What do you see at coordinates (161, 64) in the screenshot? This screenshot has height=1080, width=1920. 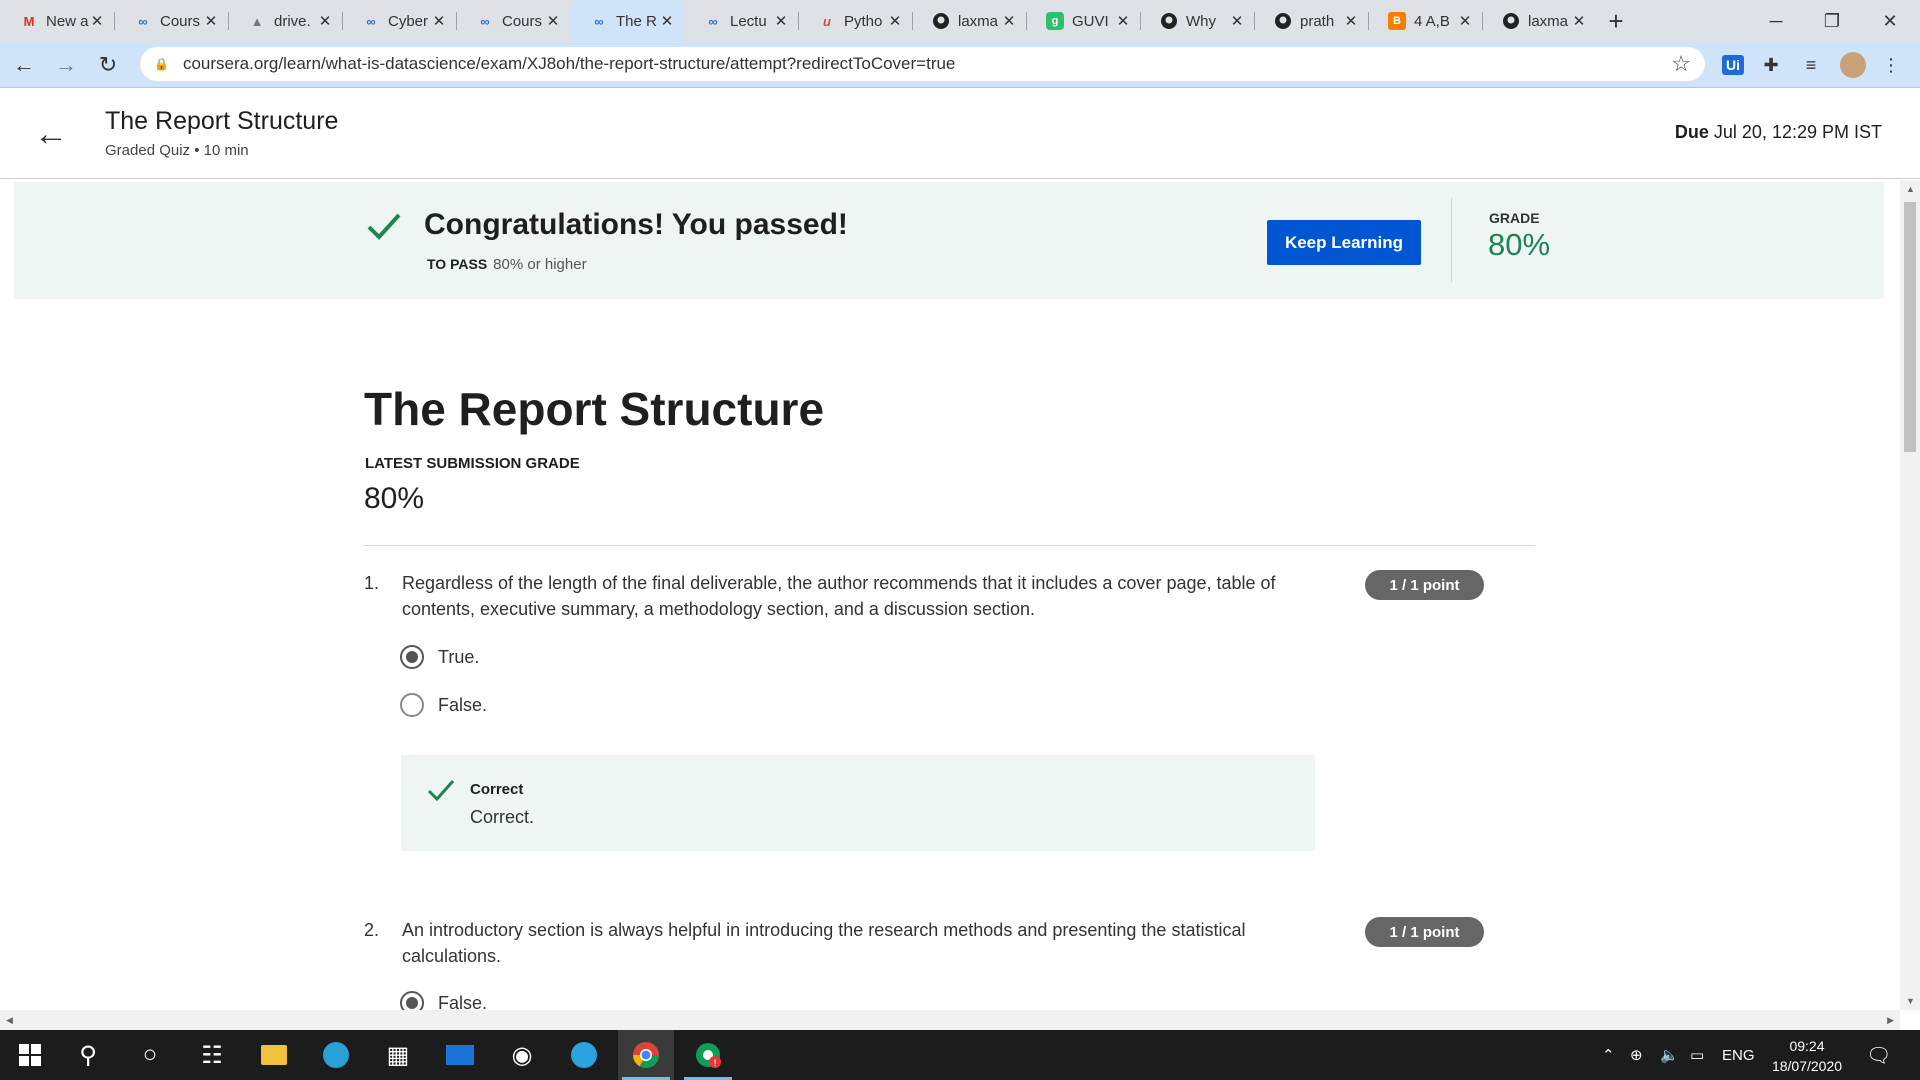 I see `lock-icon: 🔒` at bounding box center [161, 64].